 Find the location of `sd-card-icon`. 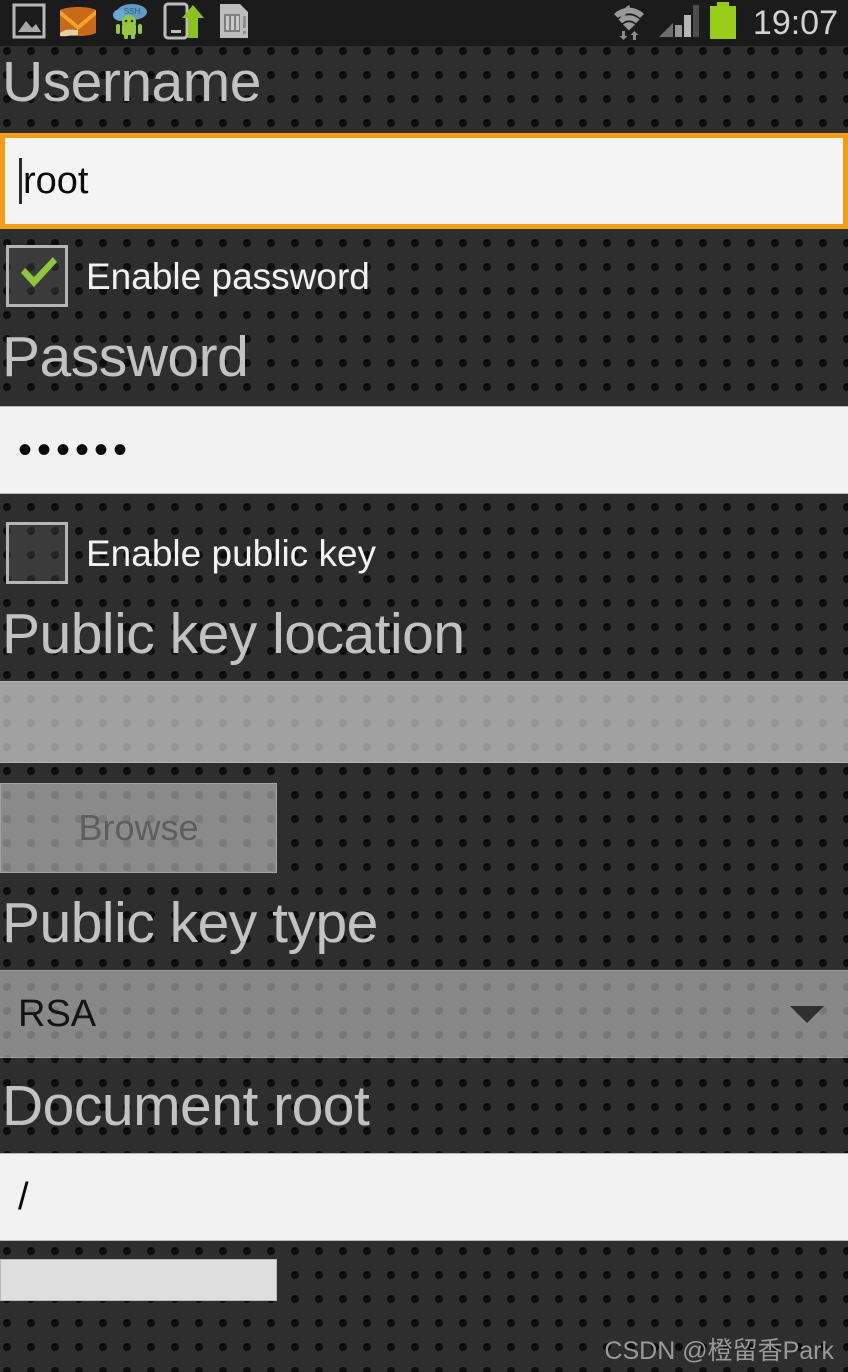

sd-card-icon is located at coordinates (234, 23).